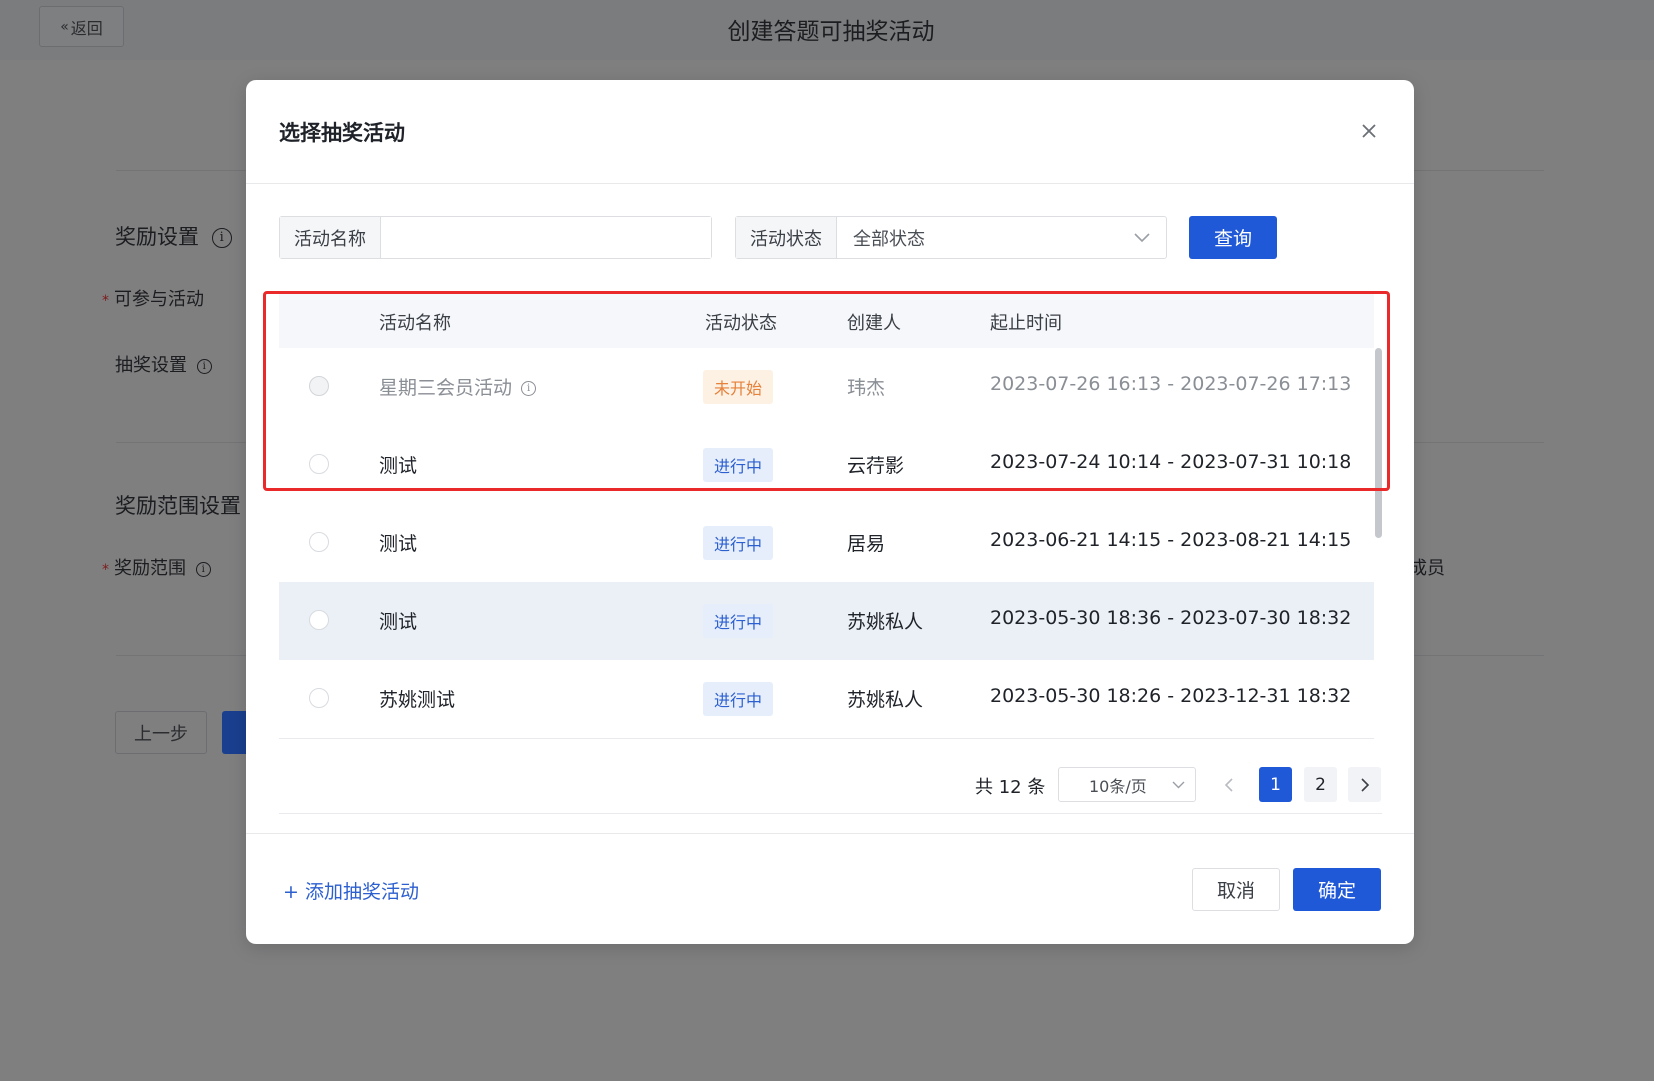  What do you see at coordinates (826, 321) in the screenshot?
I see `table-header: 活动名称 活动状态 创建人 起止时间` at bounding box center [826, 321].